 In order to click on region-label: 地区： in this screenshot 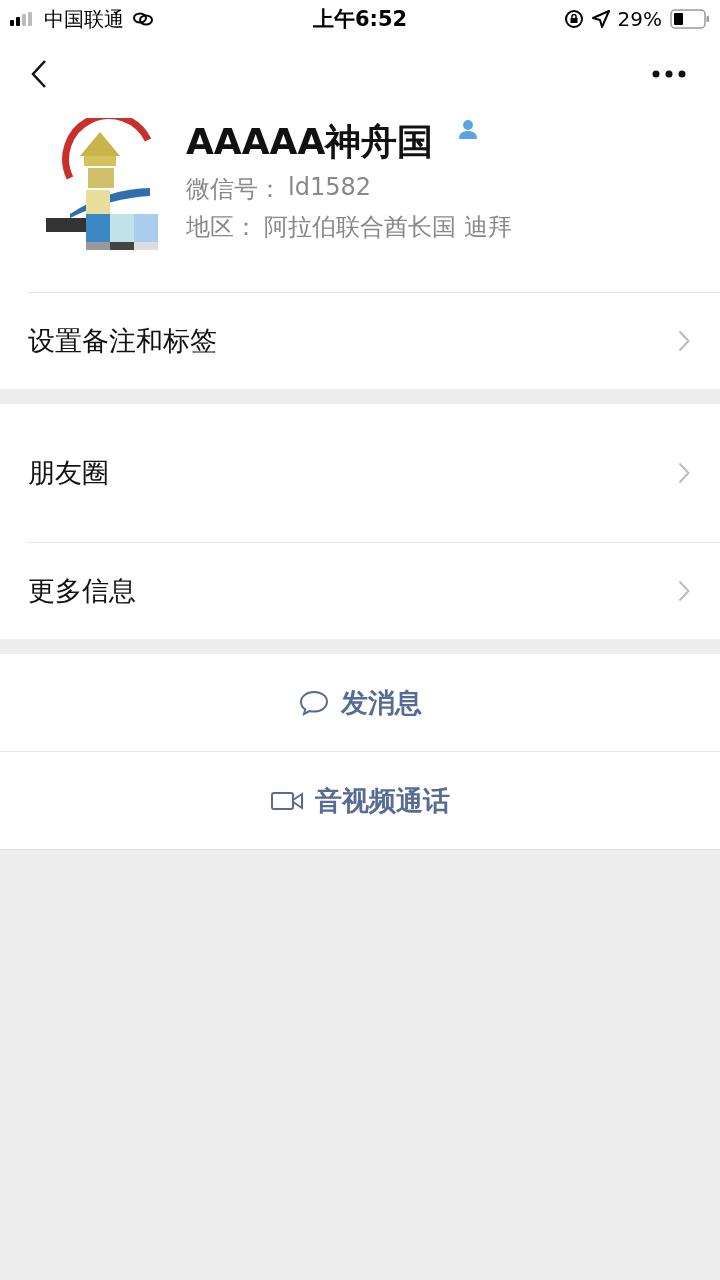, I will do `click(222, 227)`.